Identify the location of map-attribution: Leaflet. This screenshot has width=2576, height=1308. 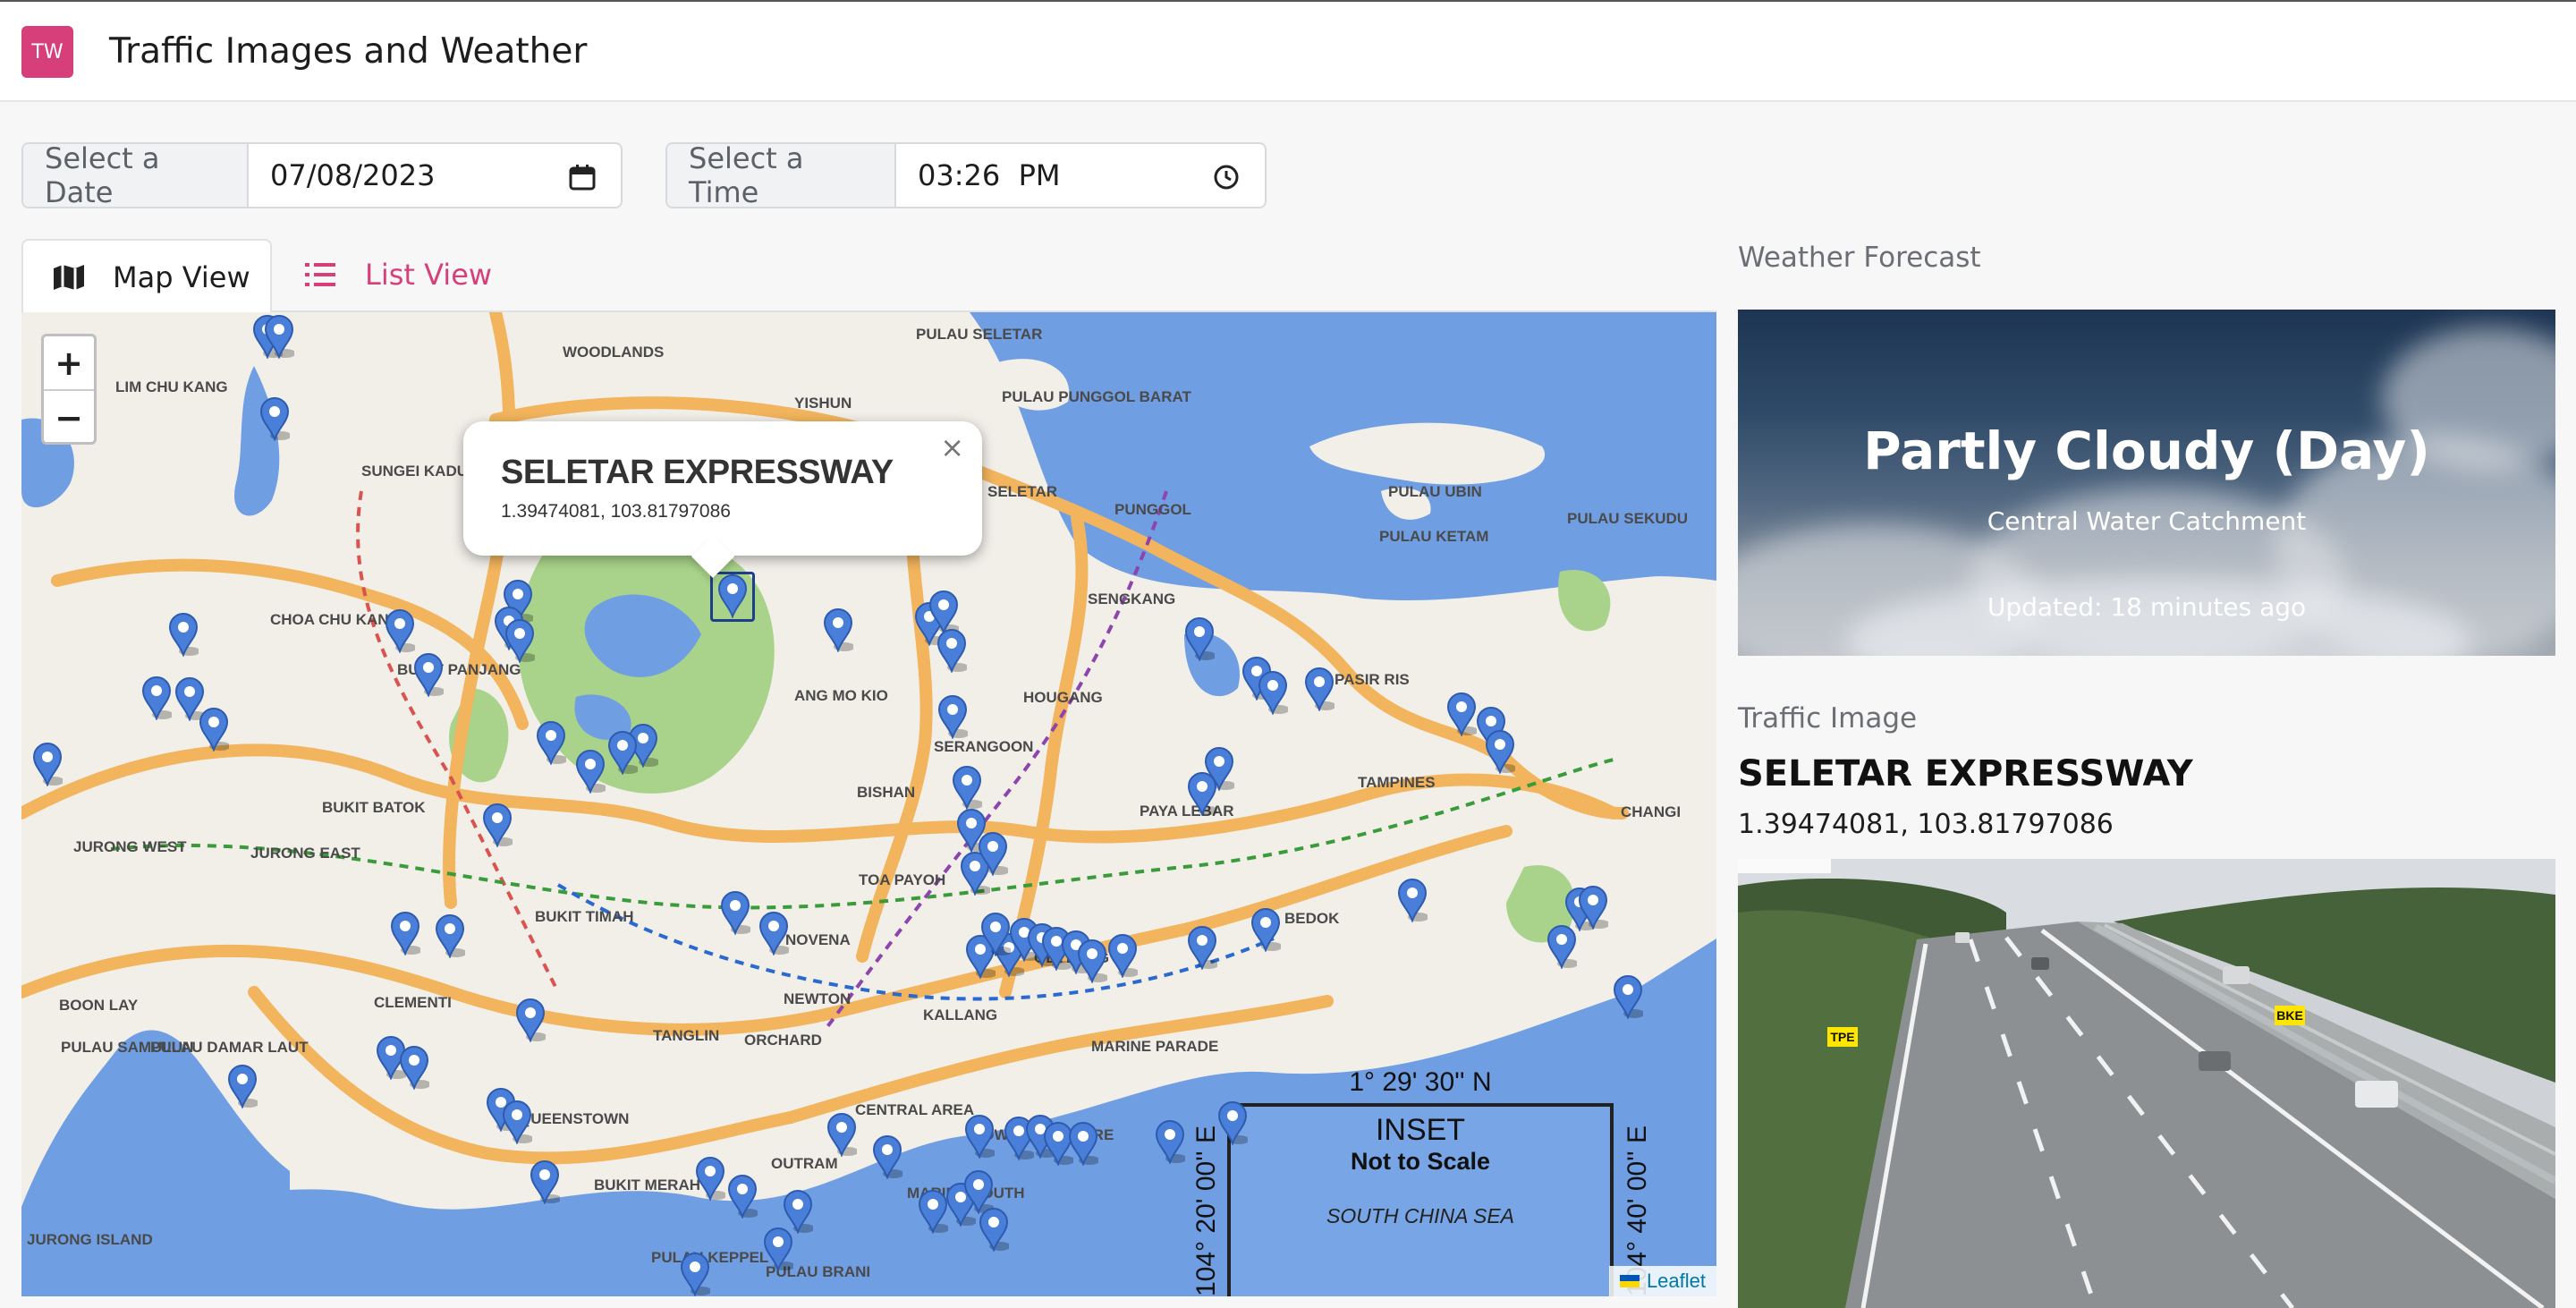
(1662, 1281).